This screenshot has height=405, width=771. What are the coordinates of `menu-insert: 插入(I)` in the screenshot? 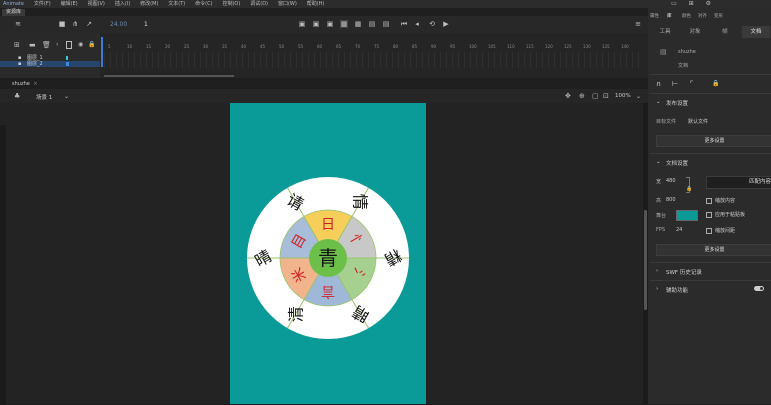 It's located at (122, 4).